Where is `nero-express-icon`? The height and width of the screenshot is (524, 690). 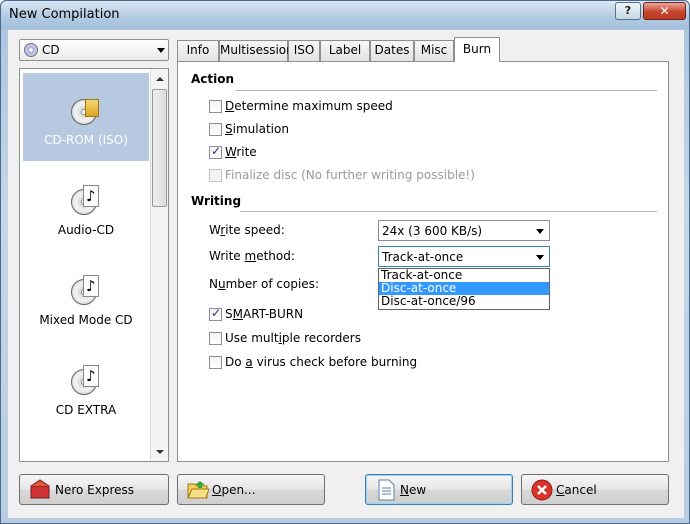 nero-express-icon is located at coordinates (40, 489).